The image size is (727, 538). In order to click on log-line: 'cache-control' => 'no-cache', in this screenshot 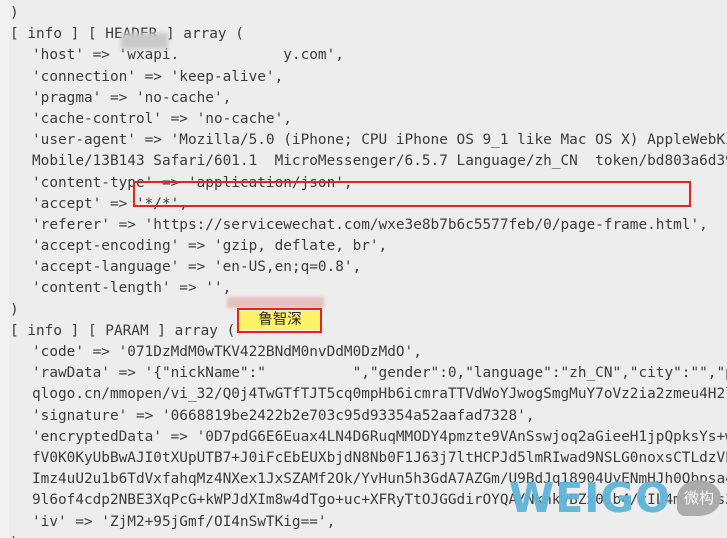, I will do `click(162, 118)`.